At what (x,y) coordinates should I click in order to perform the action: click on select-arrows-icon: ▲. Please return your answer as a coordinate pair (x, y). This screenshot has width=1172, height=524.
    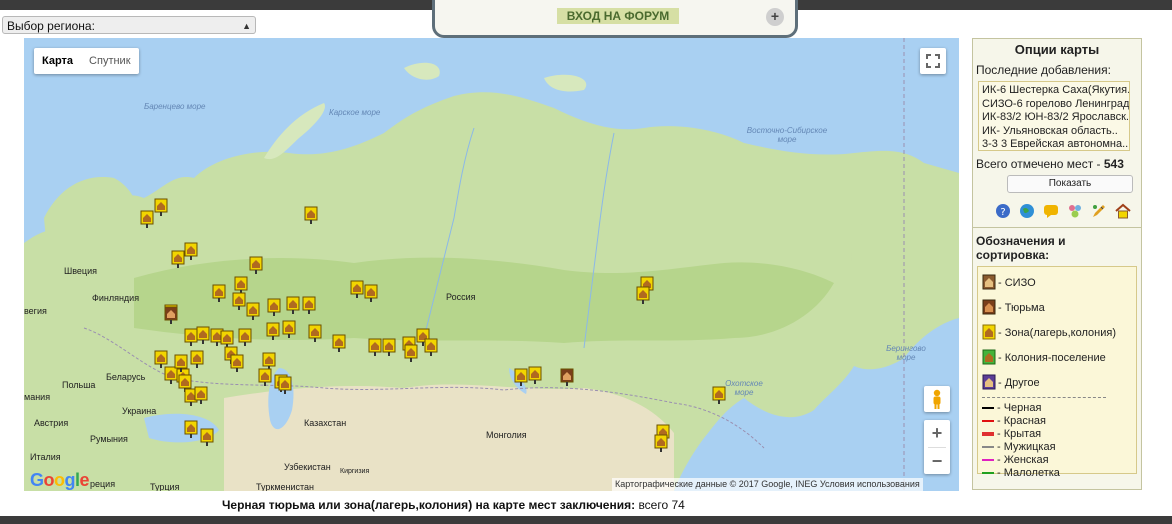
    Looking at the image, I should click on (246, 26).